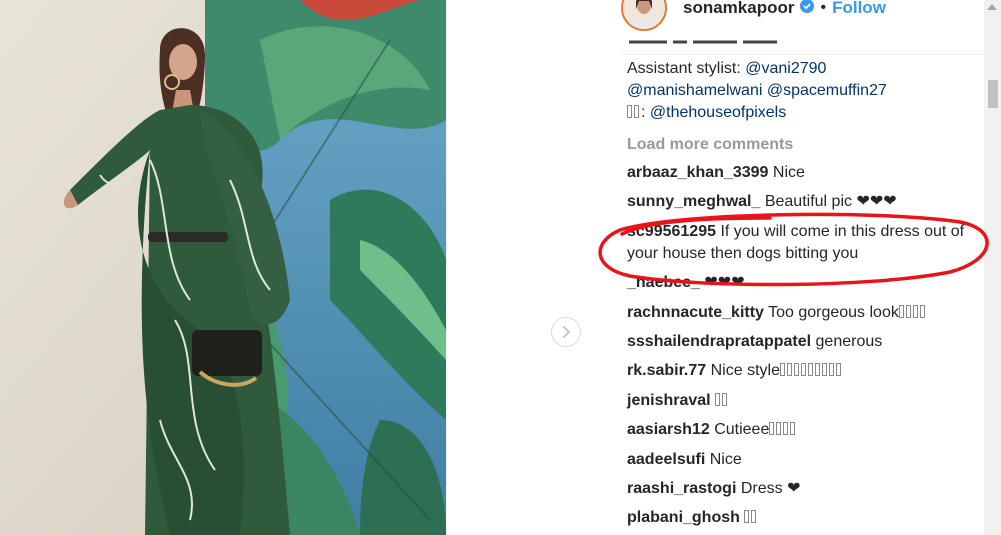 The width and height of the screenshot is (1001, 535). I want to click on avatar, so click(644, 15).